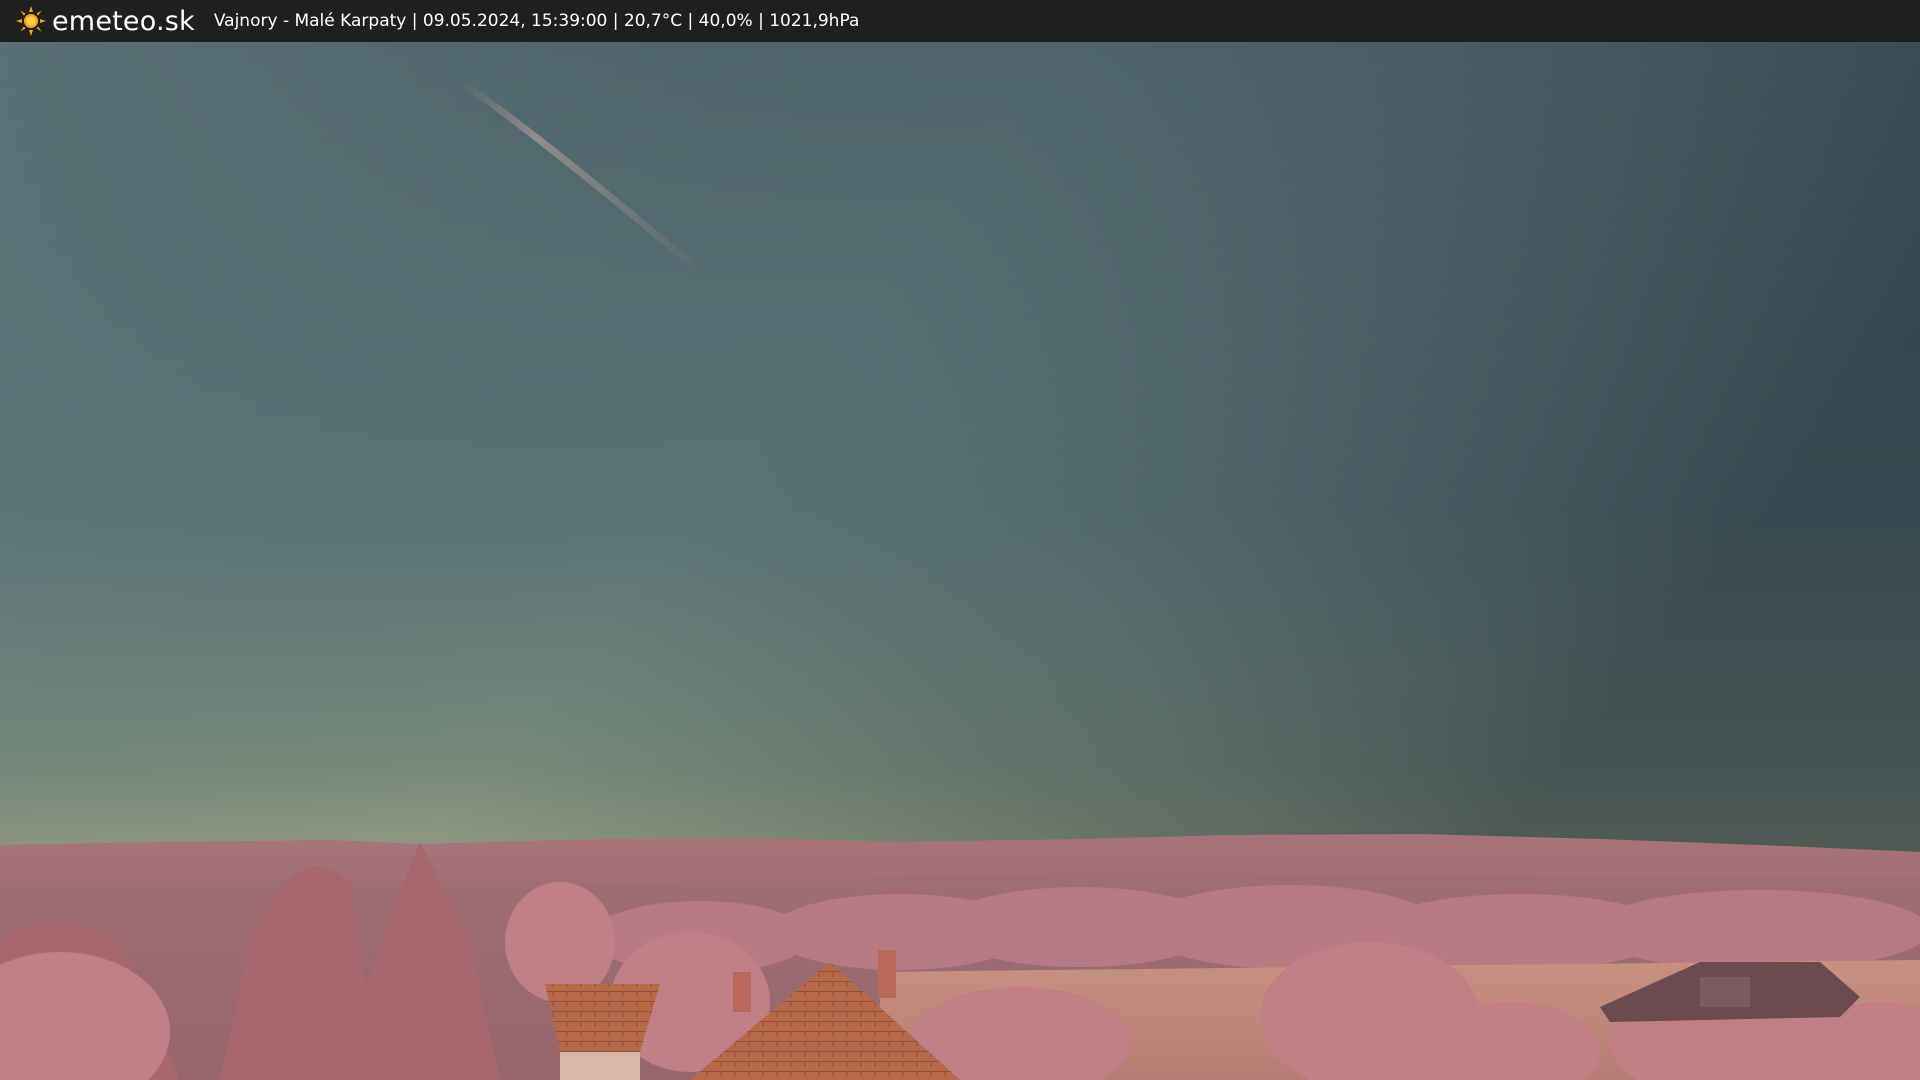  I want to click on brand-logo-text: emeteo.sk, so click(123, 21).